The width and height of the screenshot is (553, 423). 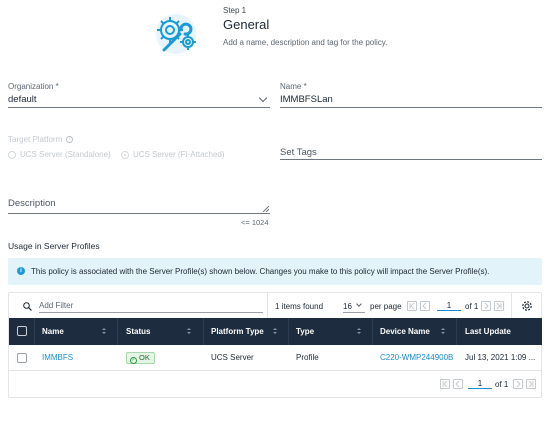 I want to click on platform-option-label: UCS Server (FI-Attached), so click(x=178, y=154).